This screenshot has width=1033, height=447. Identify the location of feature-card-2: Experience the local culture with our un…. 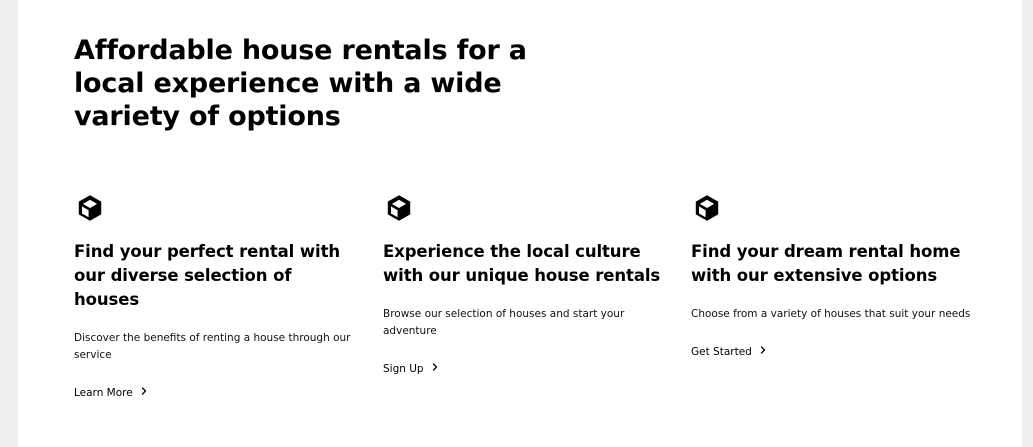
(523, 284).